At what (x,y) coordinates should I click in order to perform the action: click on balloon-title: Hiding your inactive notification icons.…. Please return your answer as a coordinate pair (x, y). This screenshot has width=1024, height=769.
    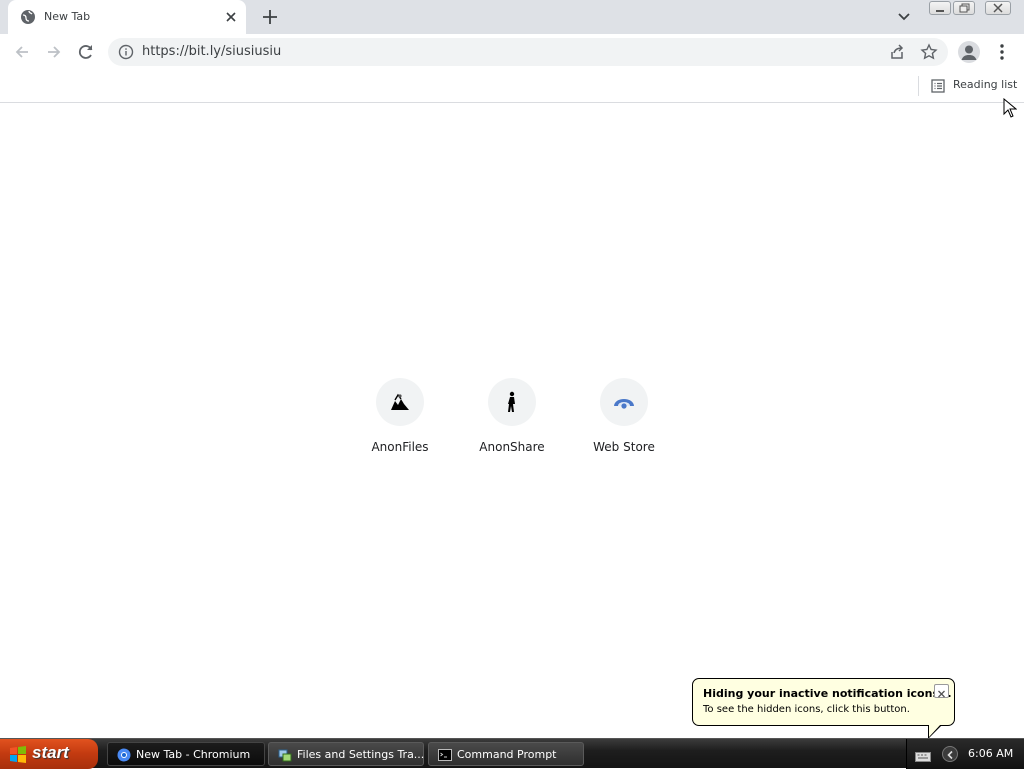
    Looking at the image, I should click on (827, 693).